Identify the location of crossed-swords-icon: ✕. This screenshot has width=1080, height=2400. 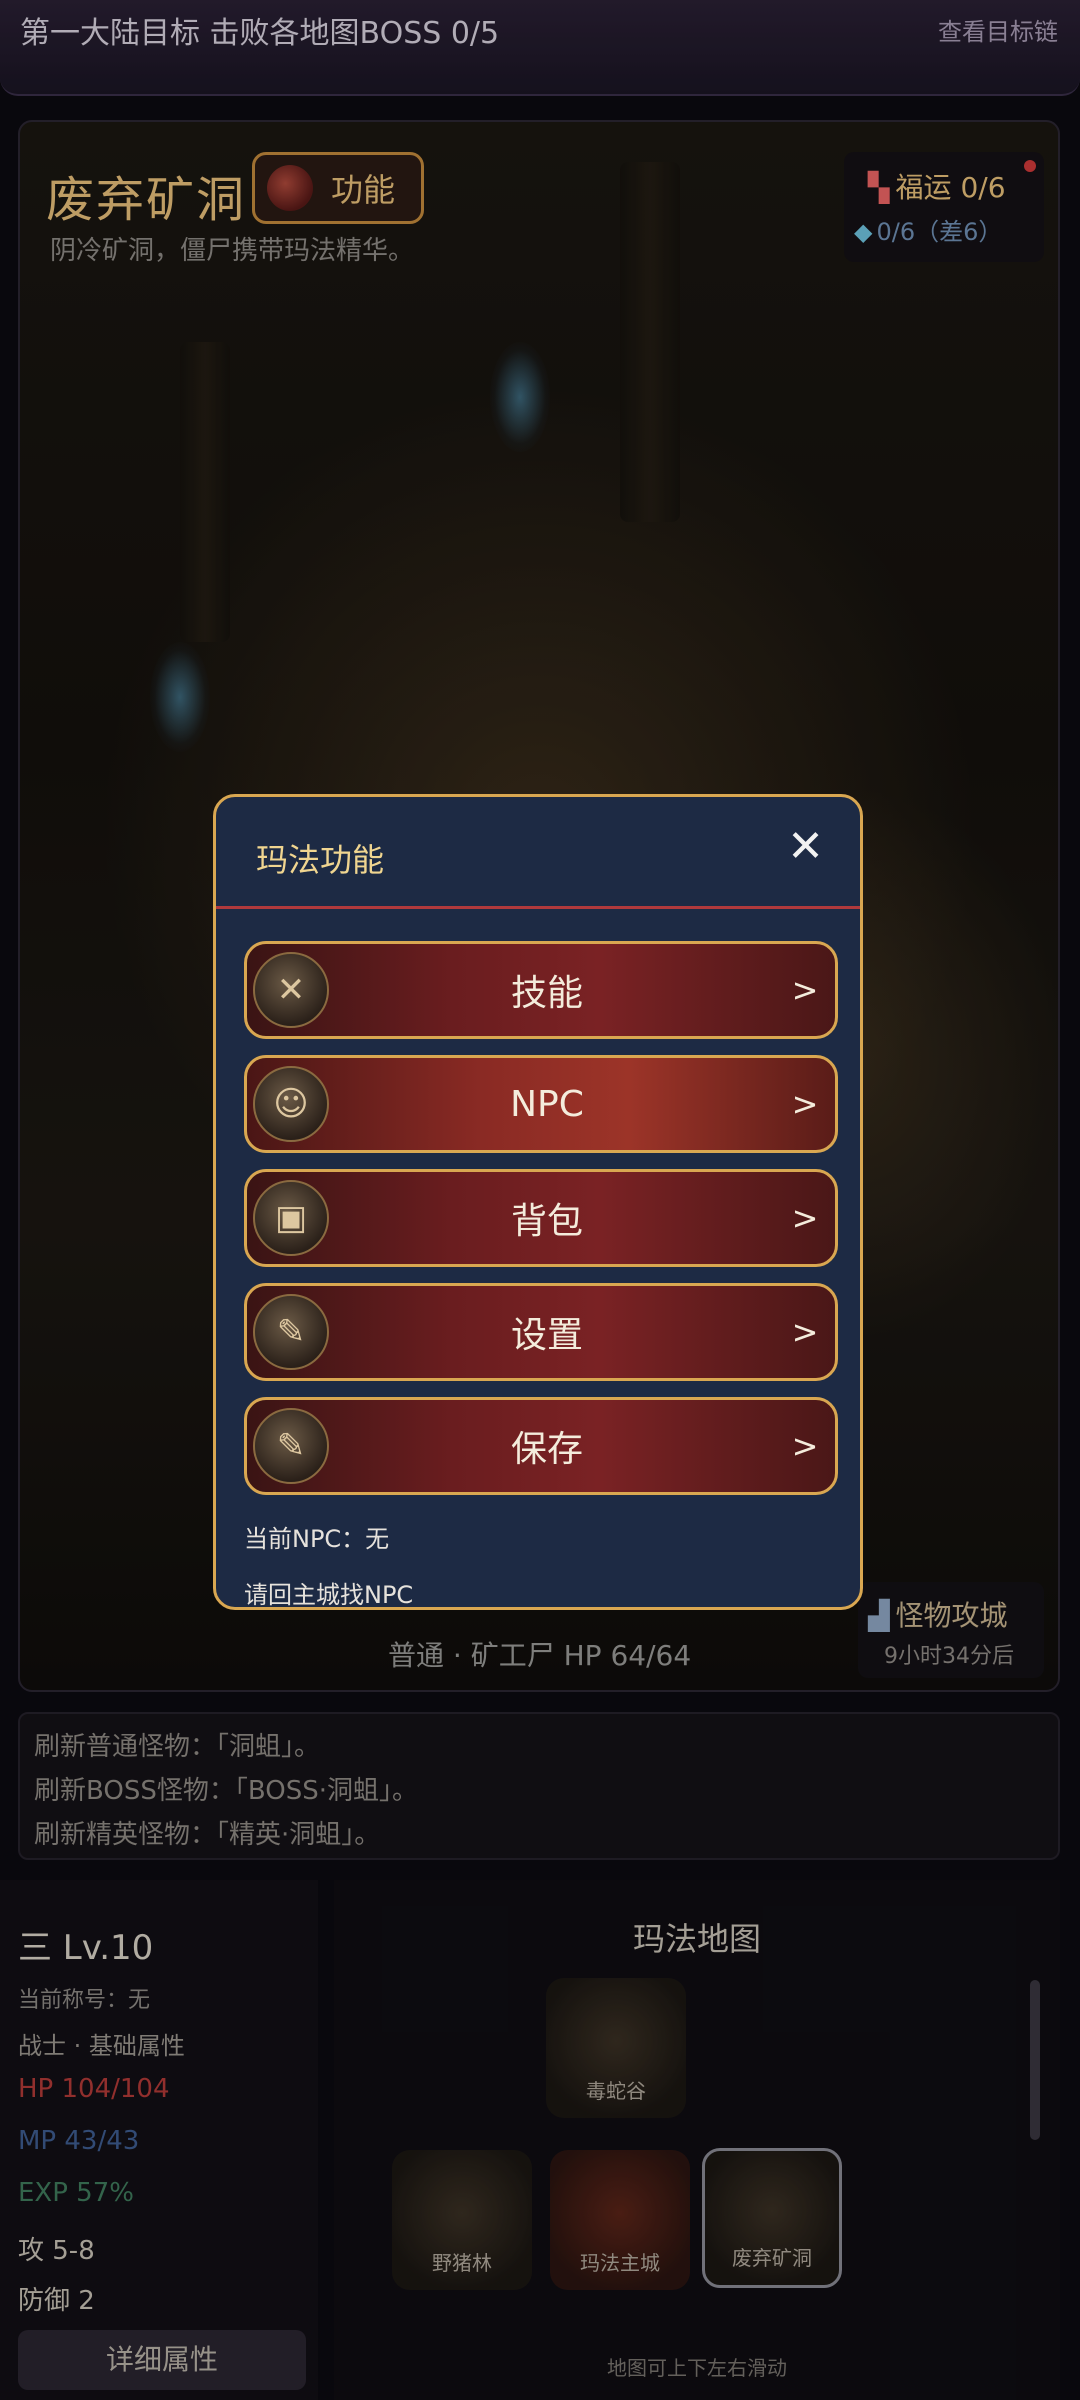
(291, 990).